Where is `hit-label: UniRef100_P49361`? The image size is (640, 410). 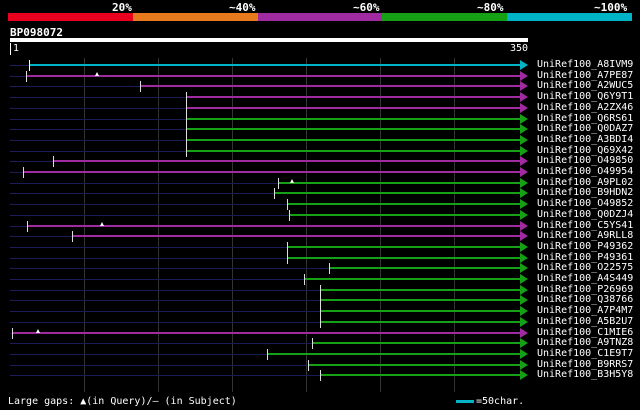 hit-label: UniRef100_P49361 is located at coordinates (585, 257).